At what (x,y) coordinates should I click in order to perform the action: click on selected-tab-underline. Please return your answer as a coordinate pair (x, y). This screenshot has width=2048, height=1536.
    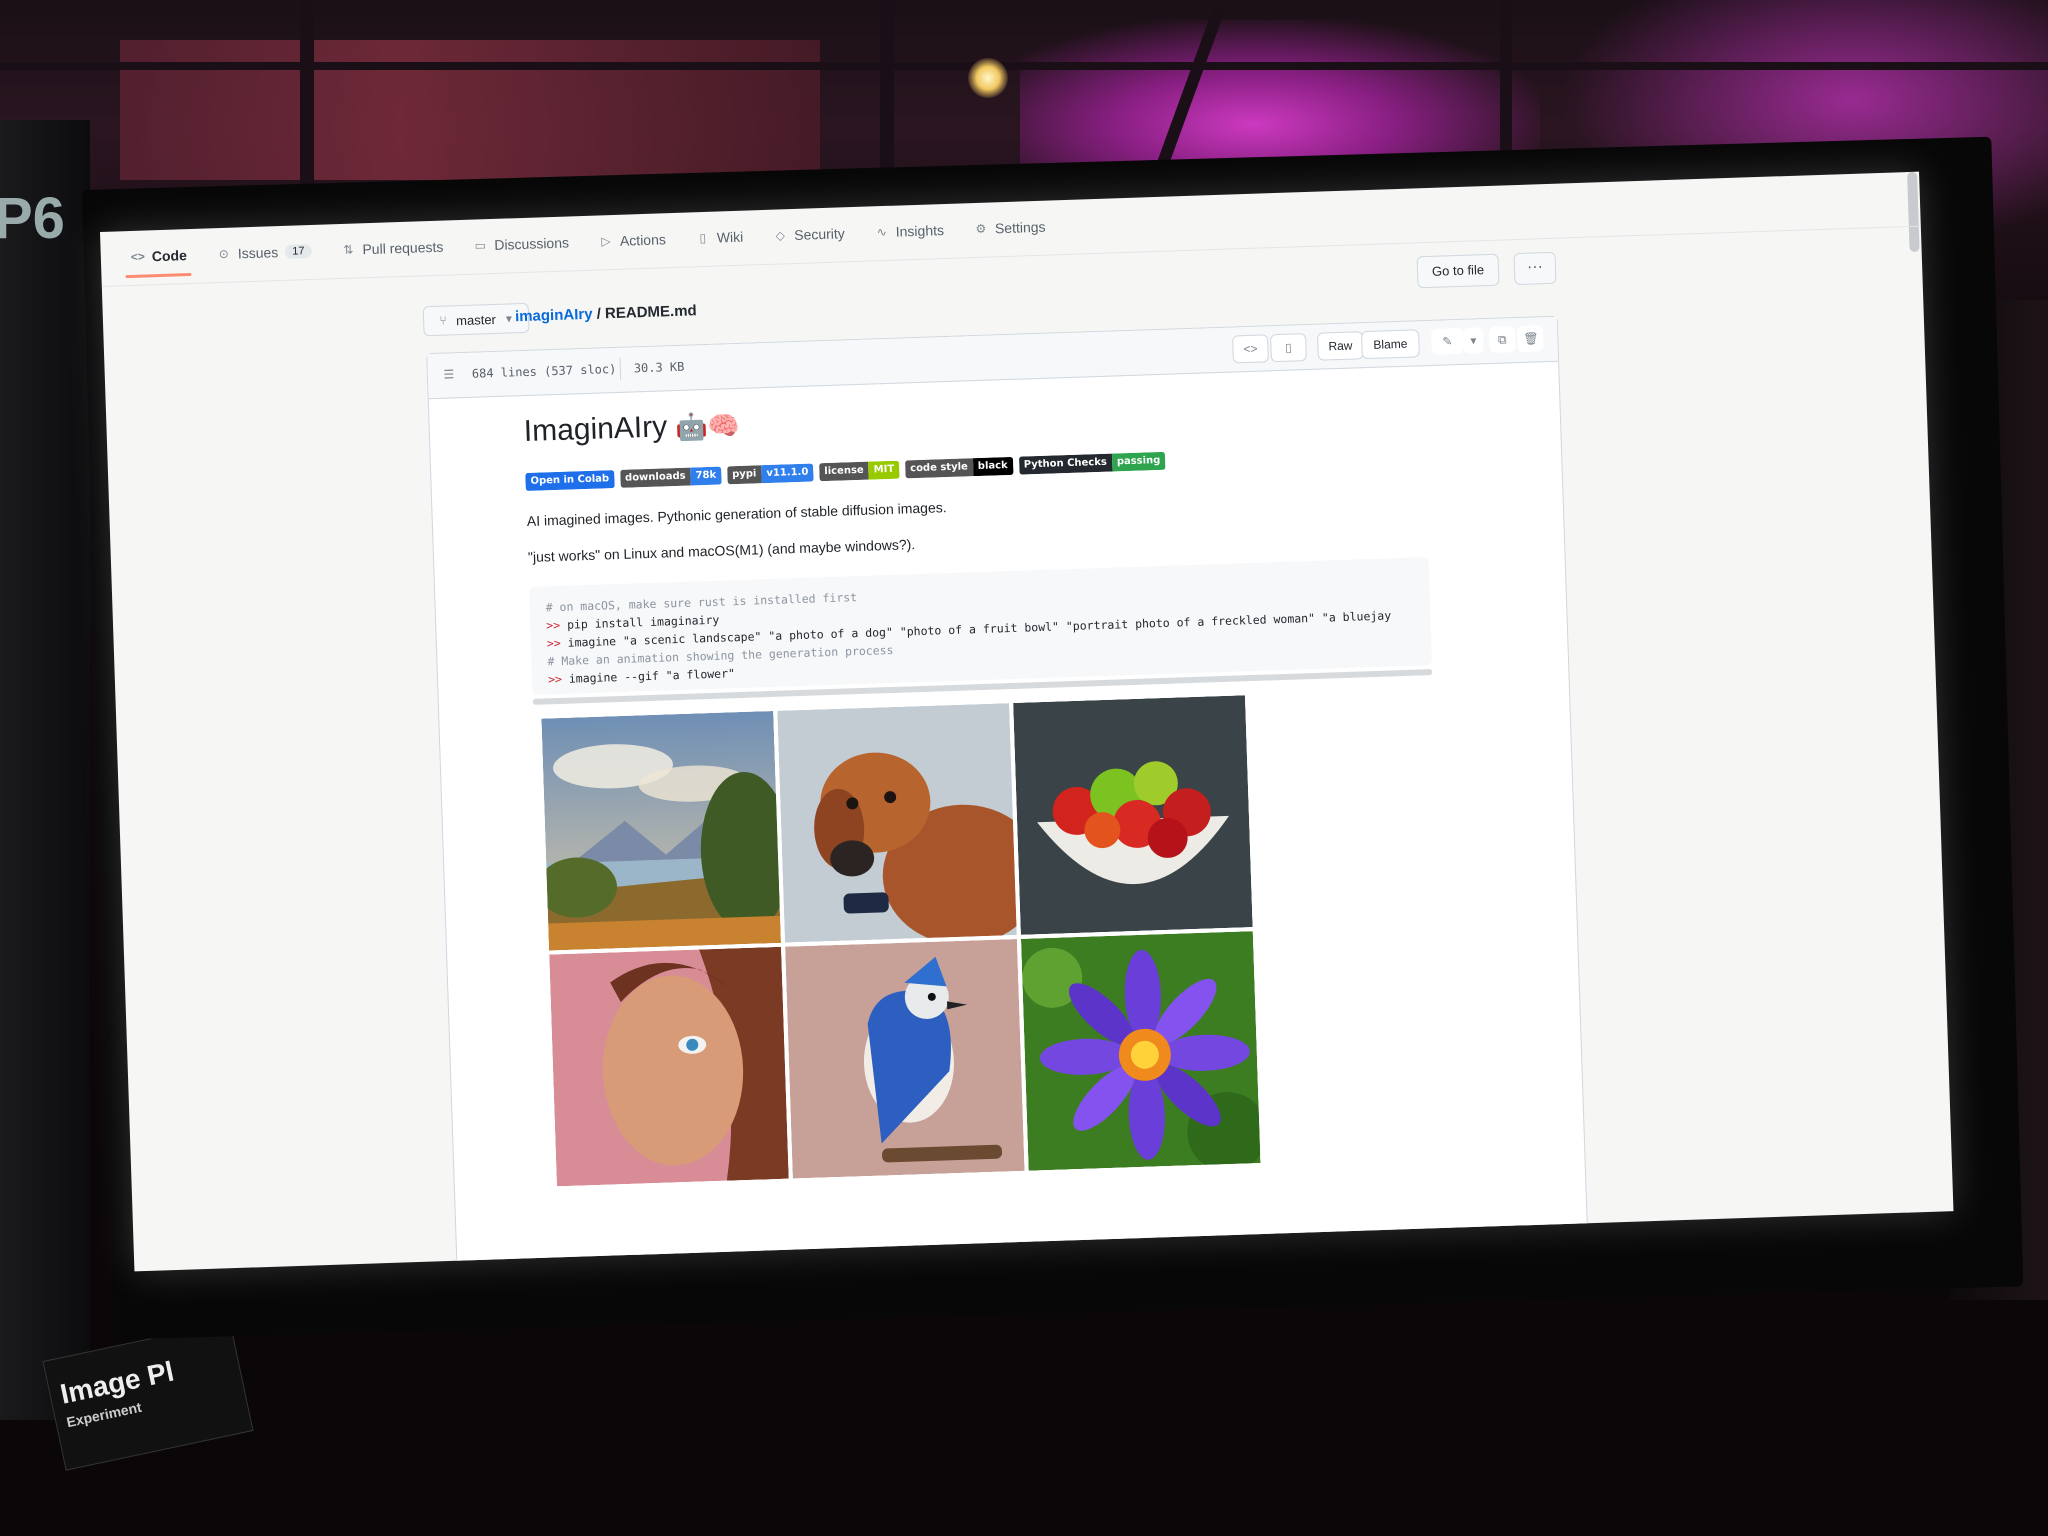
    Looking at the image, I should click on (158, 275).